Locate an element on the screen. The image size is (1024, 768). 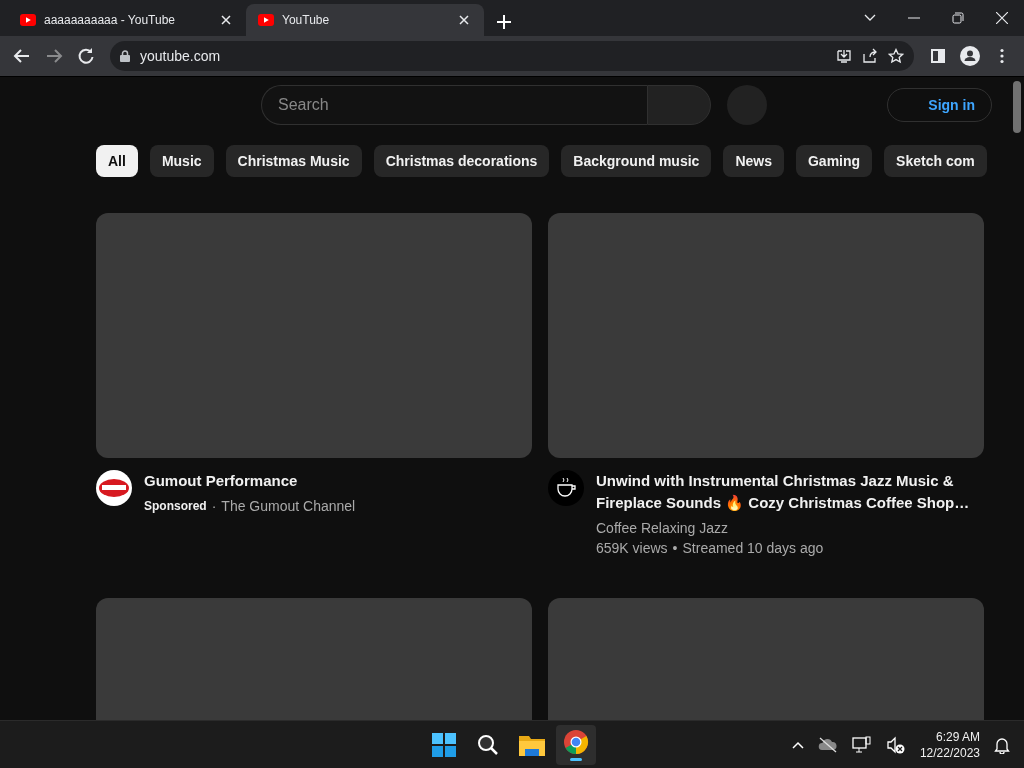
filter-chip: Christmas Music is located at coordinates (293, 161).